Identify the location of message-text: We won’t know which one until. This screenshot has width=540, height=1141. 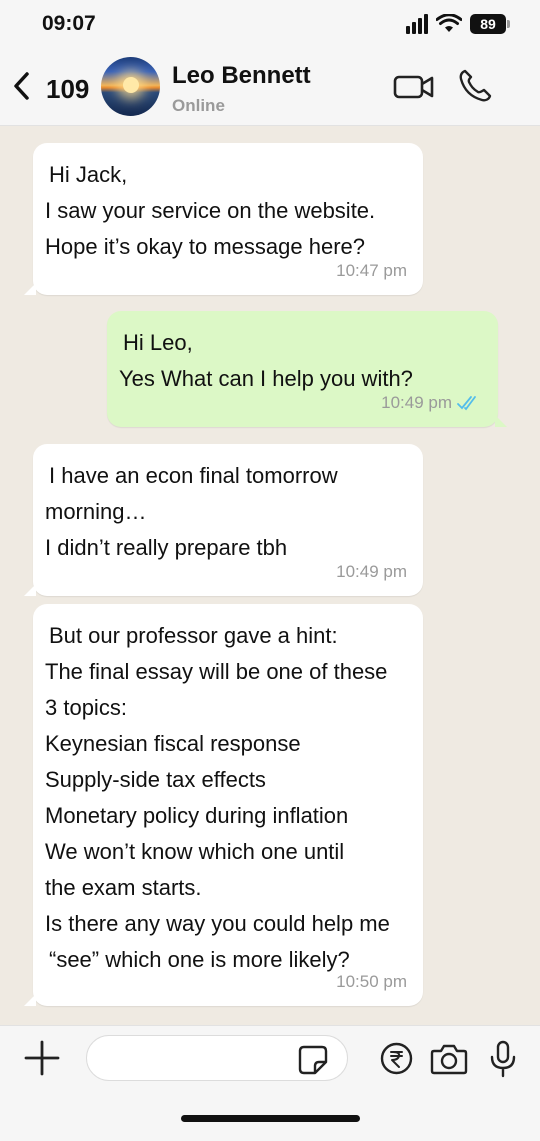
(195, 851).